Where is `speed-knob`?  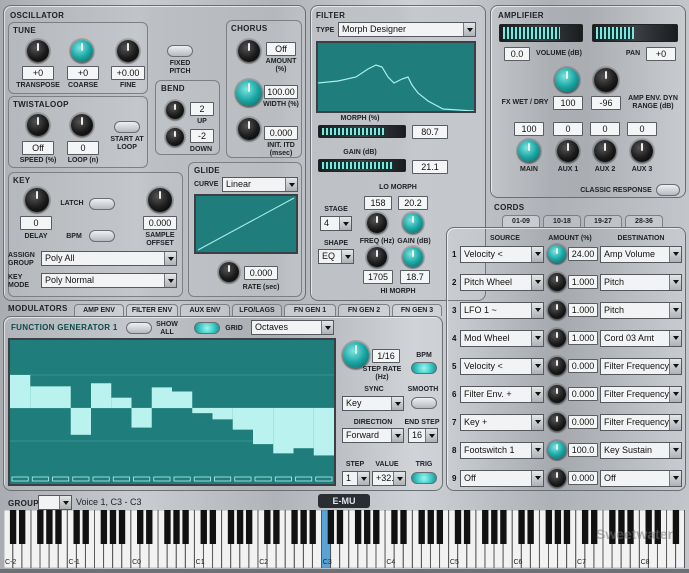
speed-knob is located at coordinates (38, 125).